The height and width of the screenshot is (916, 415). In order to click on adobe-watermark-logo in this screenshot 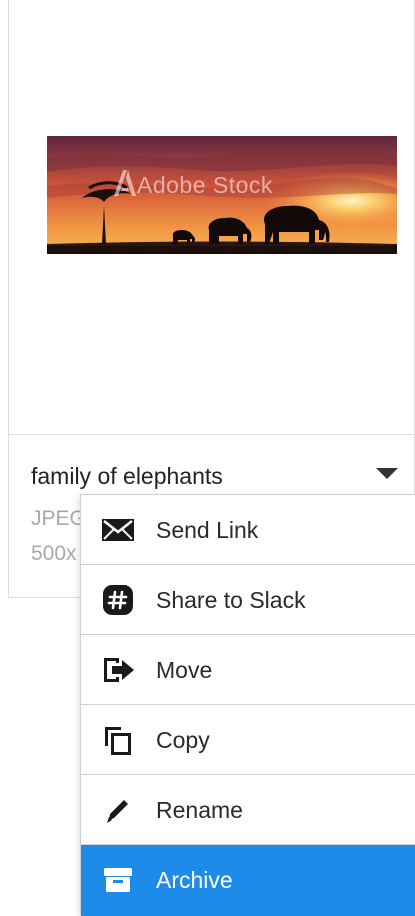, I will do `click(125, 183)`.